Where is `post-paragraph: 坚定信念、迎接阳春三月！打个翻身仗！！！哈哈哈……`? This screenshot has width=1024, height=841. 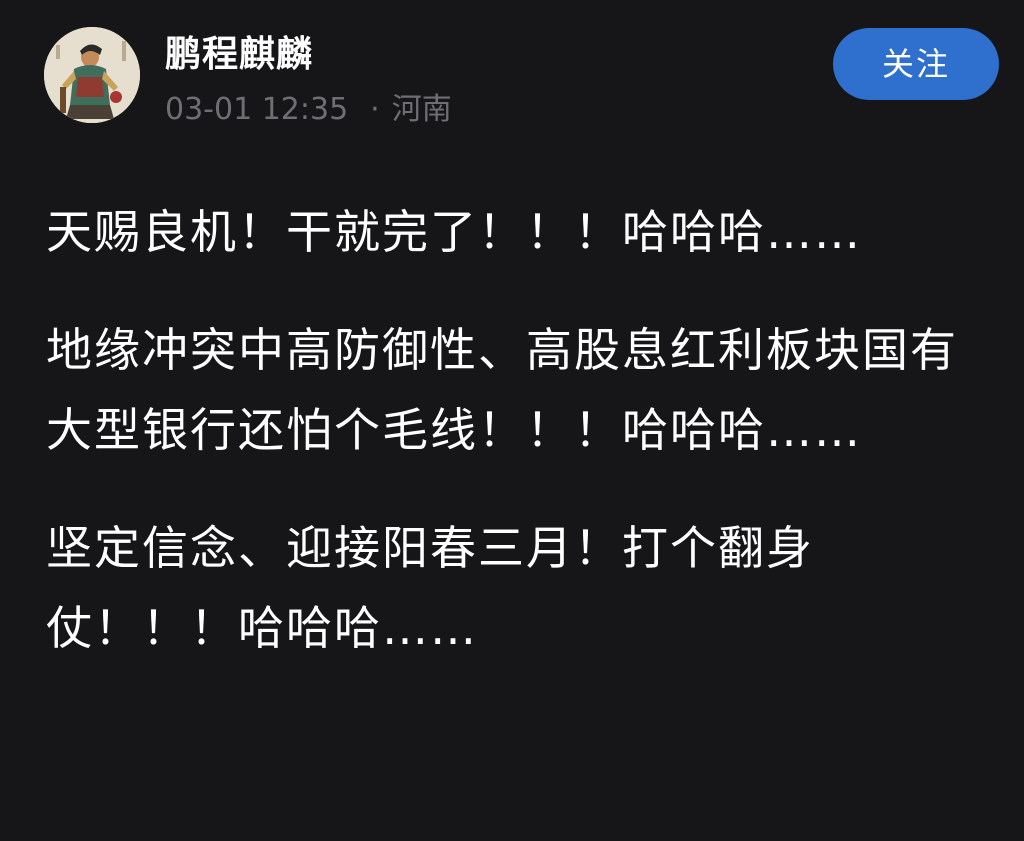
post-paragraph: 坚定信念、迎接阳春三月！打个翻身仗！！！哈哈哈…… is located at coordinates (430, 588).